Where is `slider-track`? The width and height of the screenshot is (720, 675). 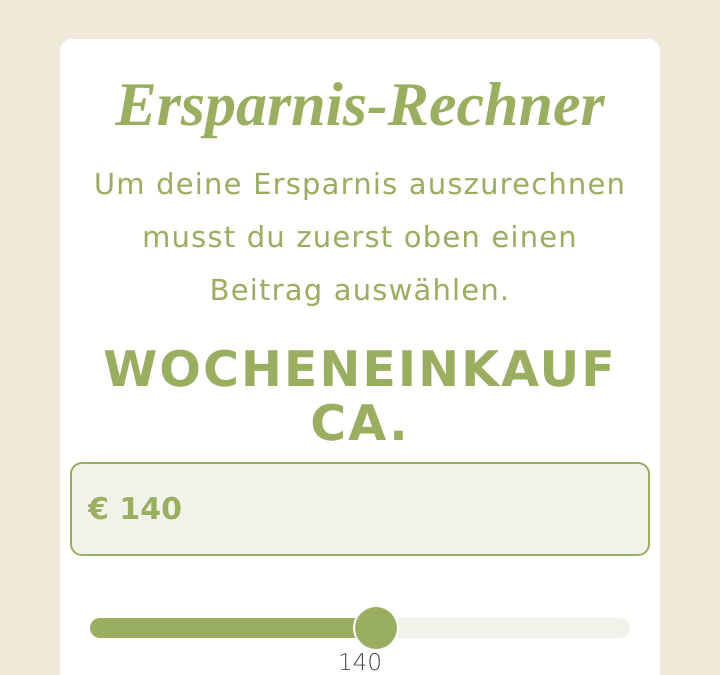
slider-track is located at coordinates (360, 628).